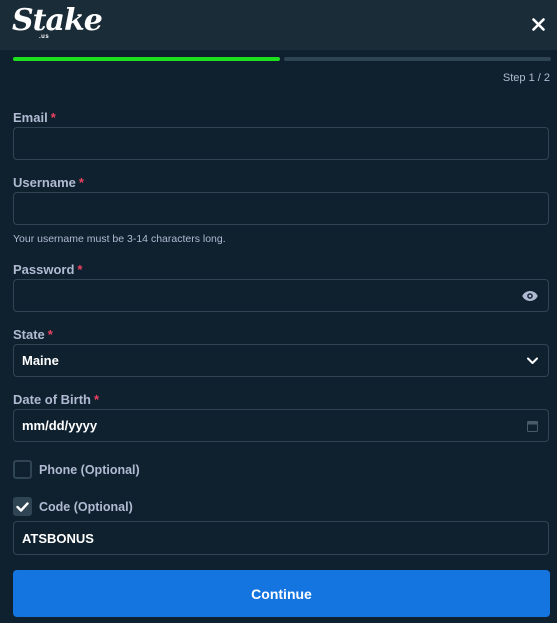 The height and width of the screenshot is (623, 557). I want to click on calendar-icon, so click(532, 426).